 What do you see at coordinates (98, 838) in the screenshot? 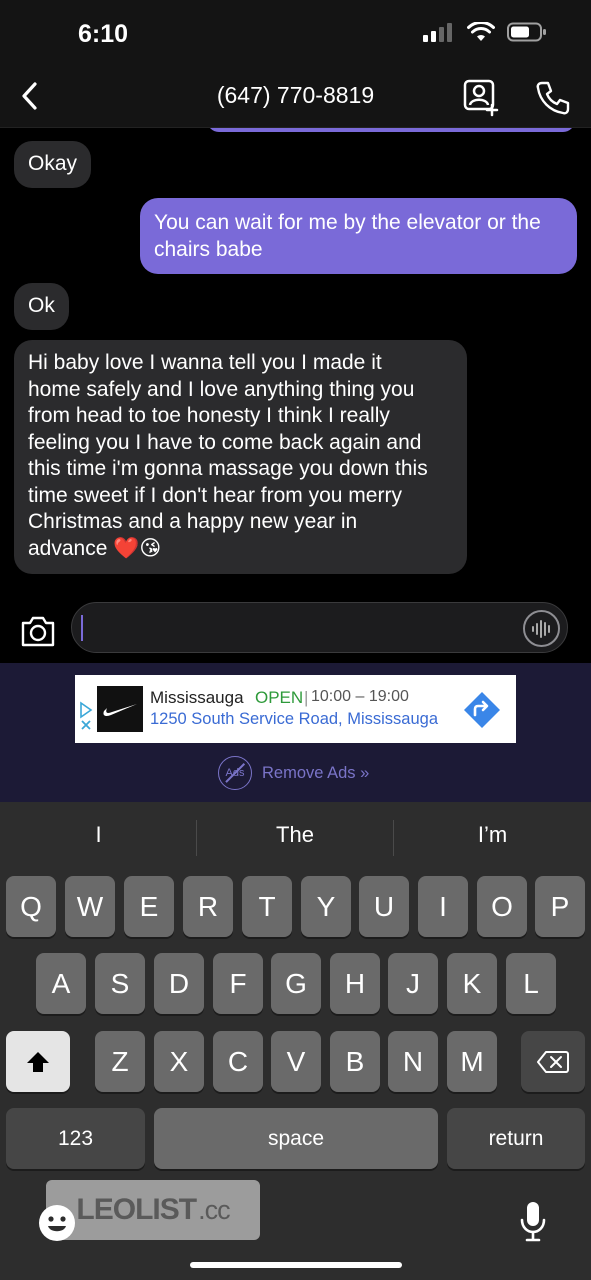
I see `suggestion-1: I` at bounding box center [98, 838].